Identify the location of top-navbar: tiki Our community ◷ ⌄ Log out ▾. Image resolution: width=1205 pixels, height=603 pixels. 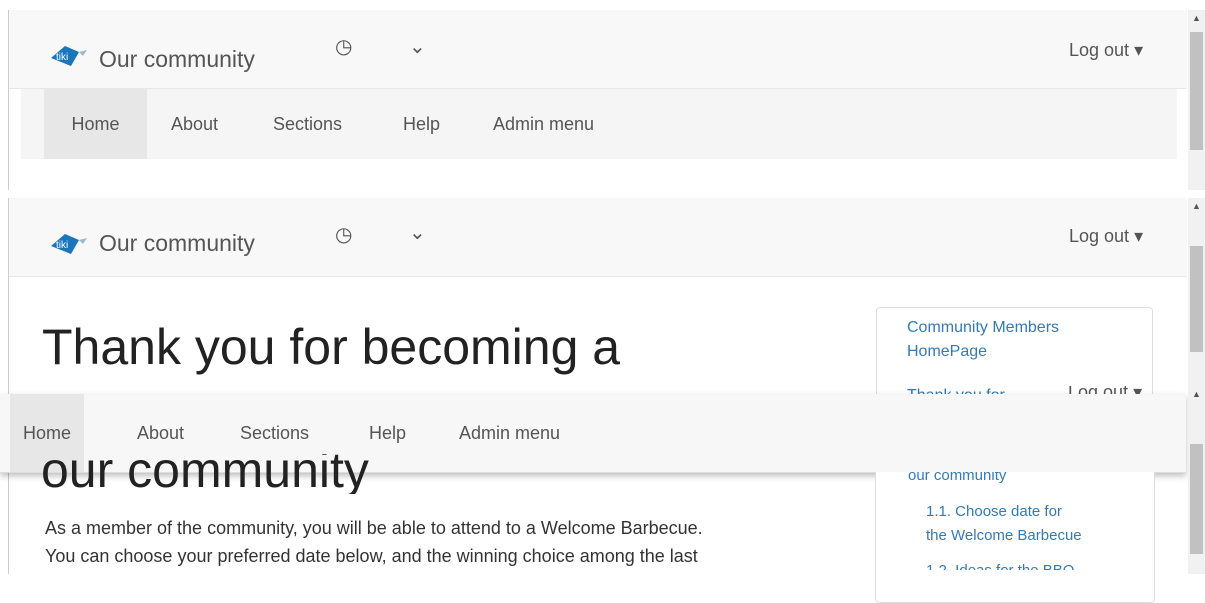
(598, 49).